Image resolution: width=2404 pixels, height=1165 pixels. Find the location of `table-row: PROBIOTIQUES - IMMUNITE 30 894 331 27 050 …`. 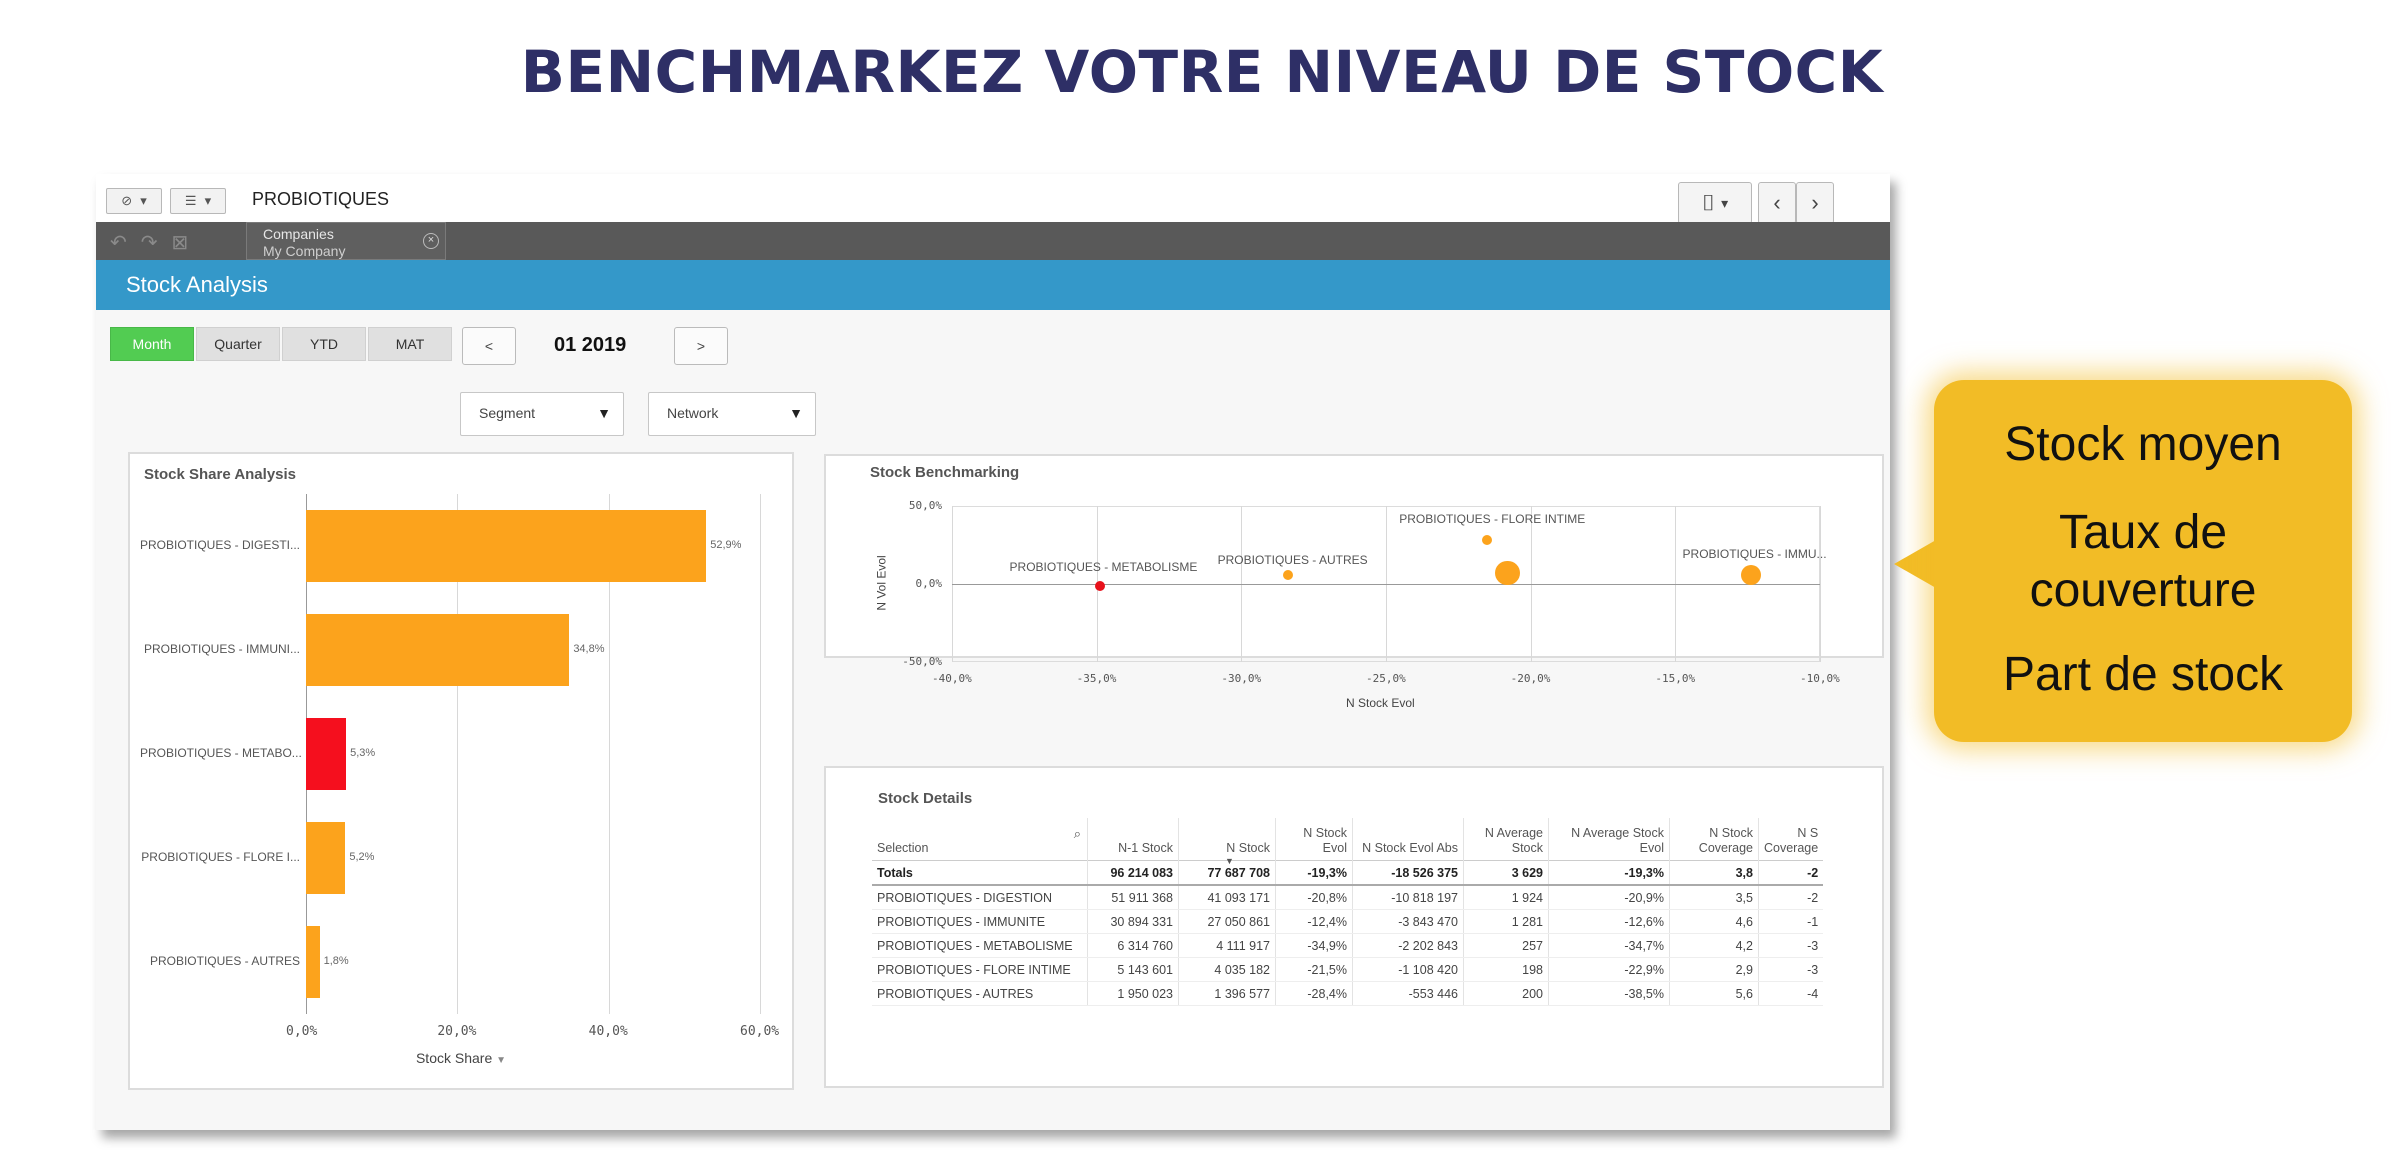

table-row: PROBIOTIQUES - IMMUNITE 30 894 331 27 050 … is located at coordinates (1348, 921).